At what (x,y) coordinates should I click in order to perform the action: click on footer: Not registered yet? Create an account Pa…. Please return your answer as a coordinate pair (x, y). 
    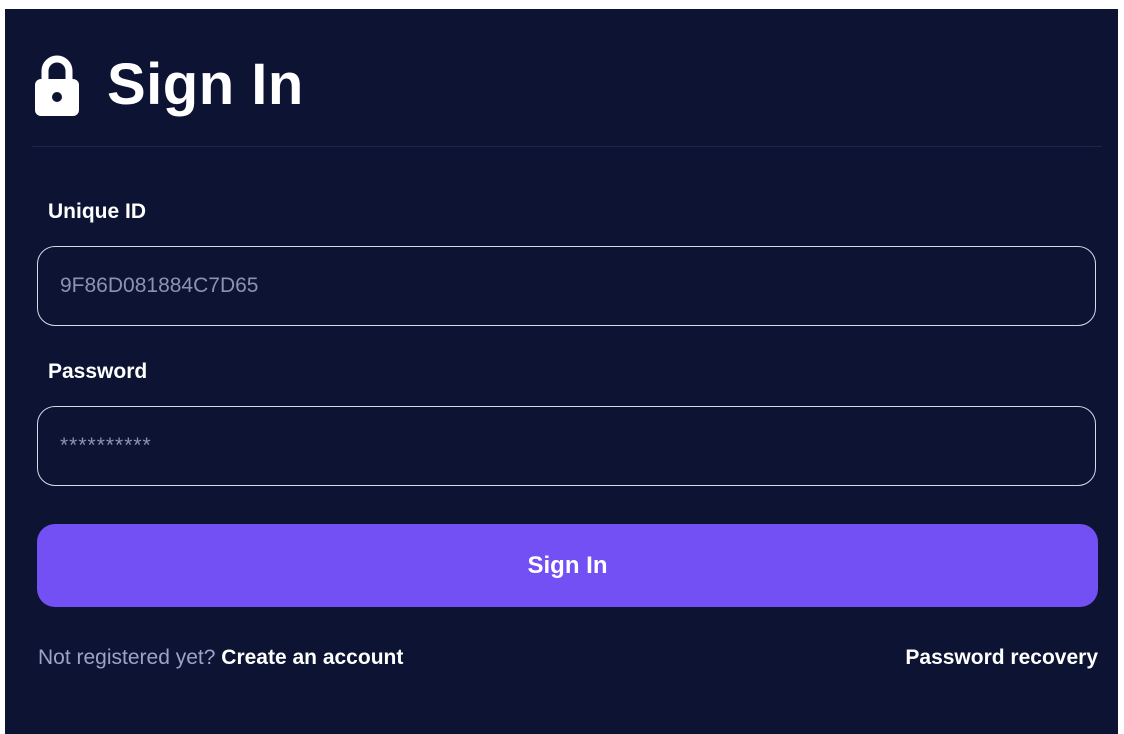
    Looking at the image, I should click on (568, 658).